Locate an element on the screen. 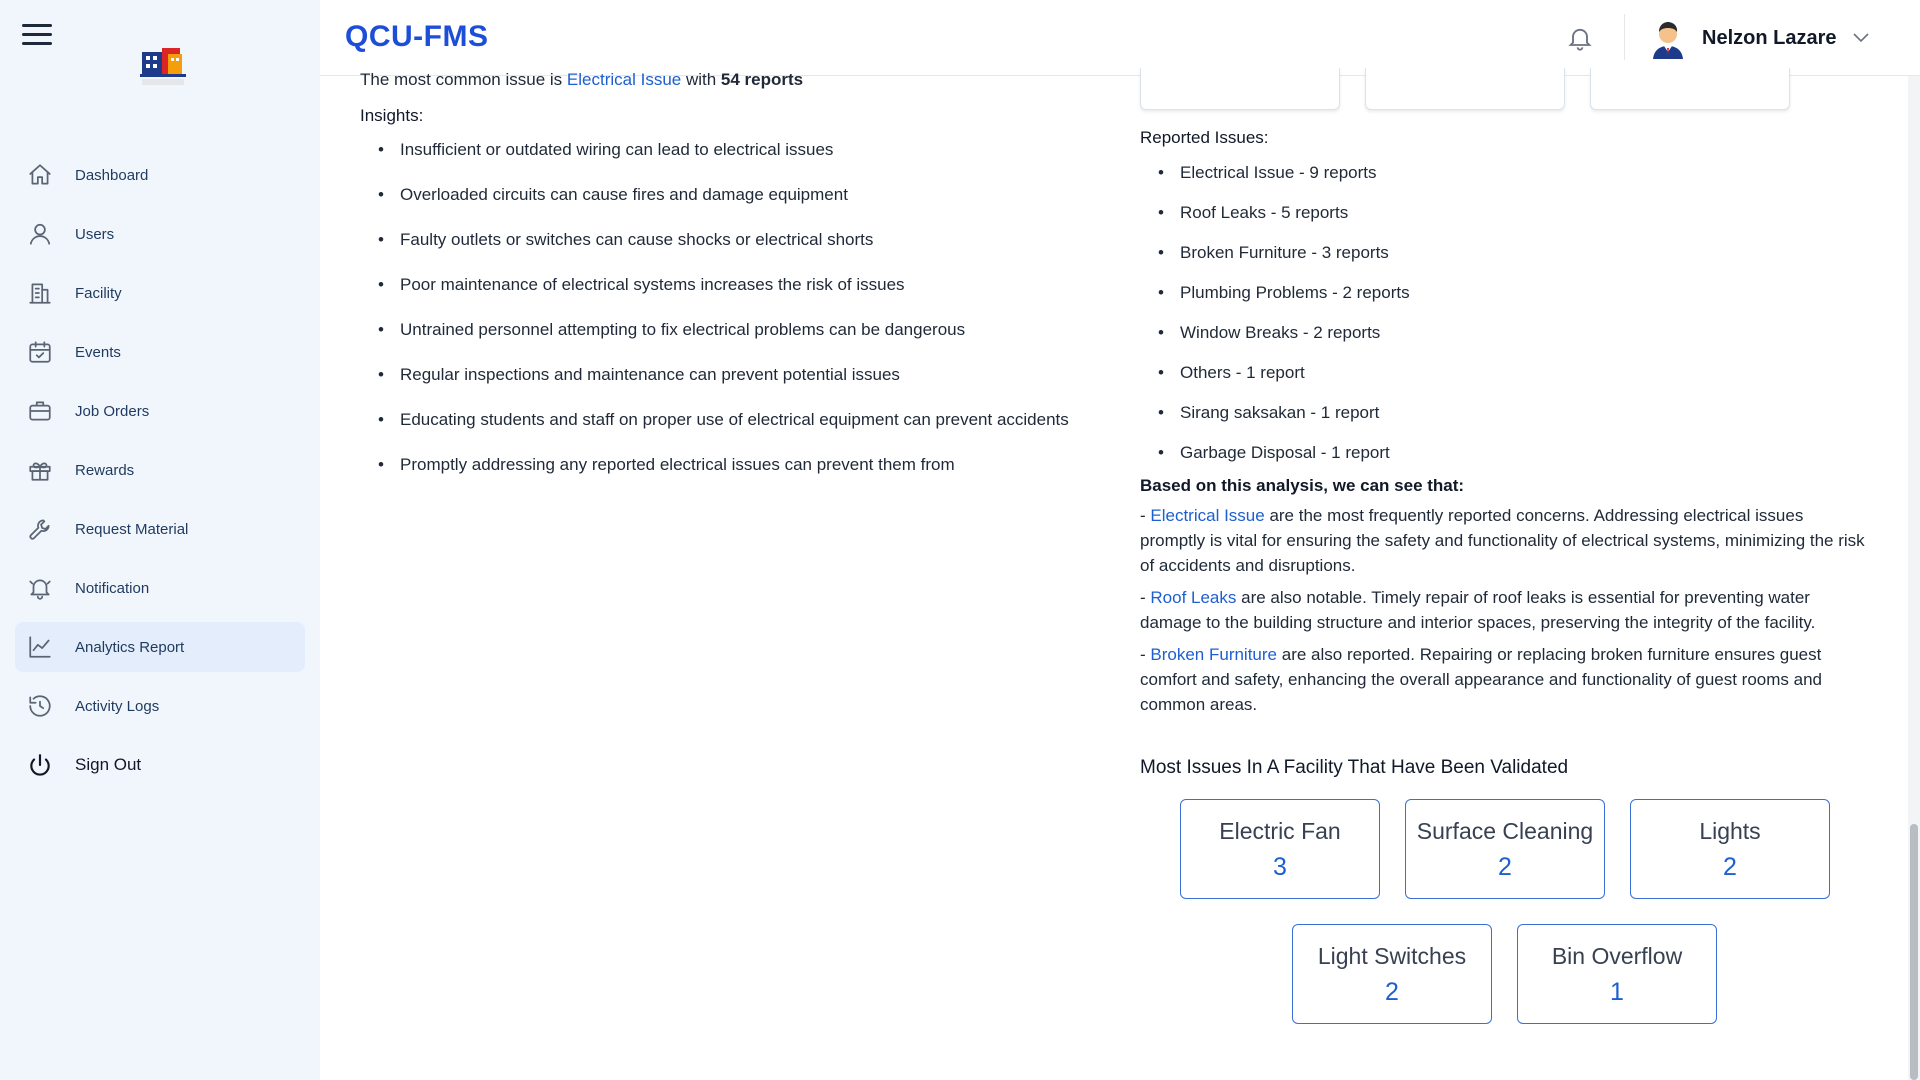  common-issue-link: Electrical Issue is located at coordinates (624, 79).